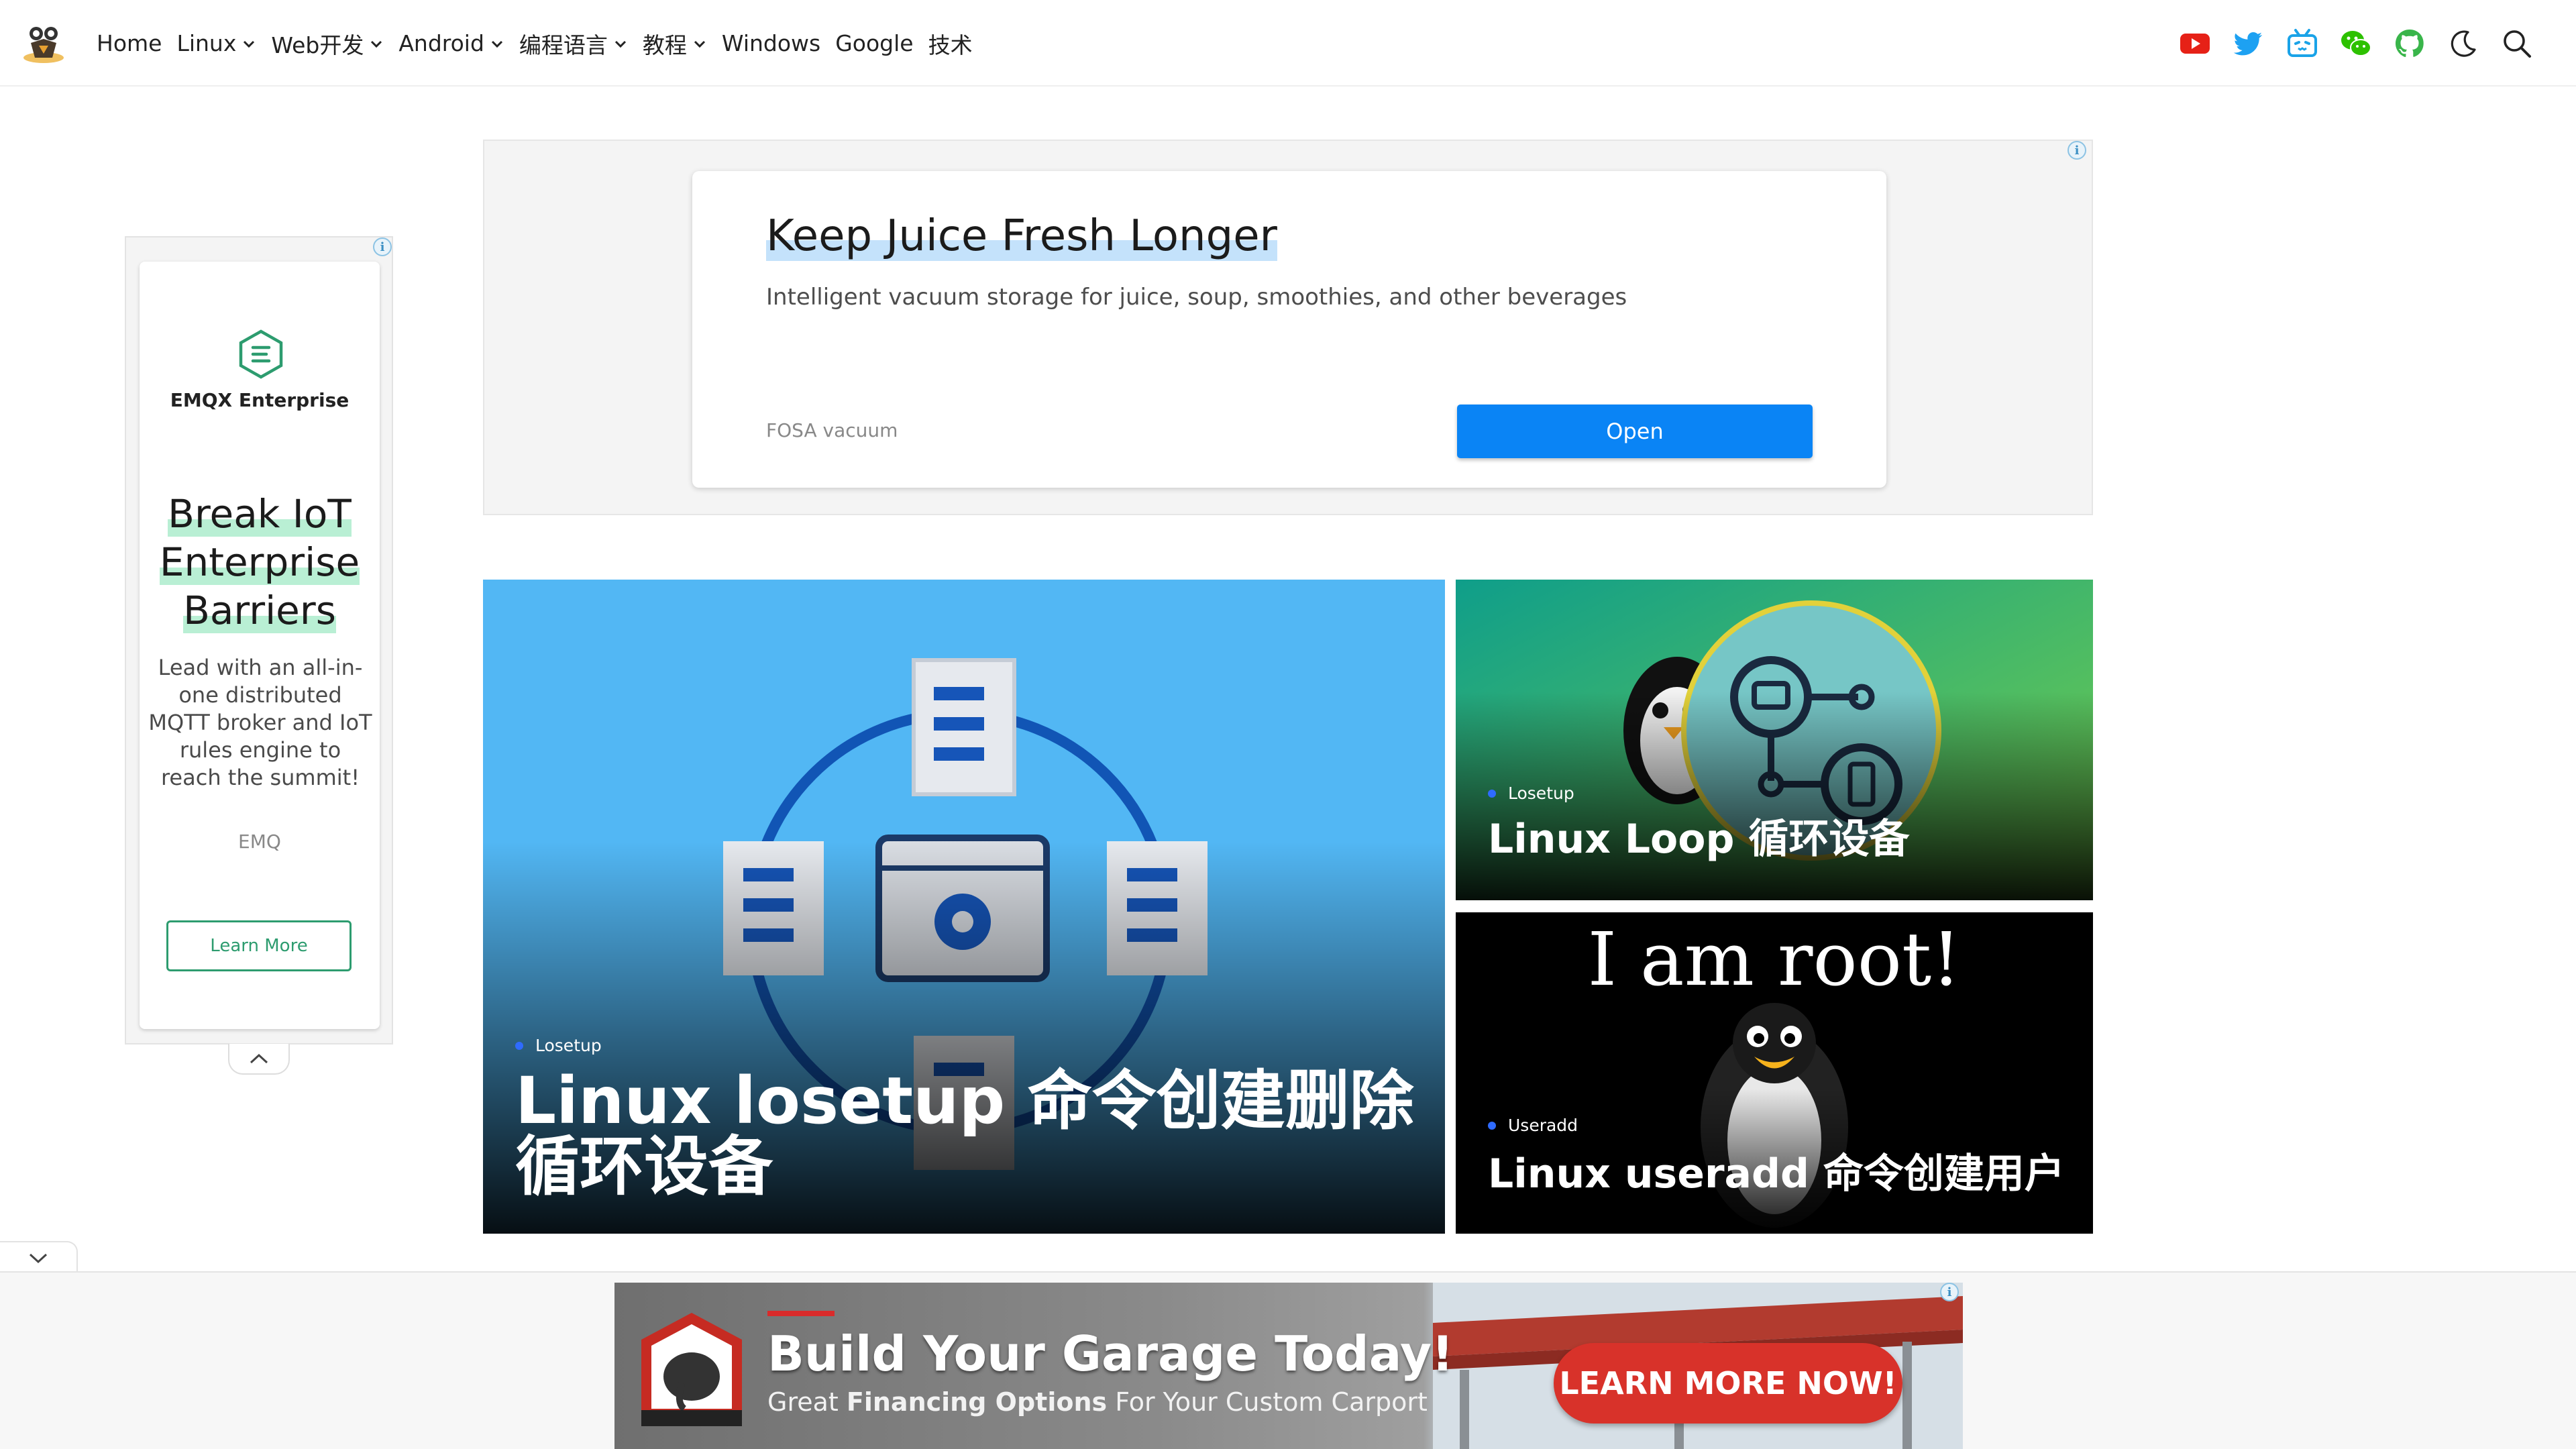 This screenshot has height=1449, width=2576. I want to click on ad-advertiser: EMQ, so click(259, 841).